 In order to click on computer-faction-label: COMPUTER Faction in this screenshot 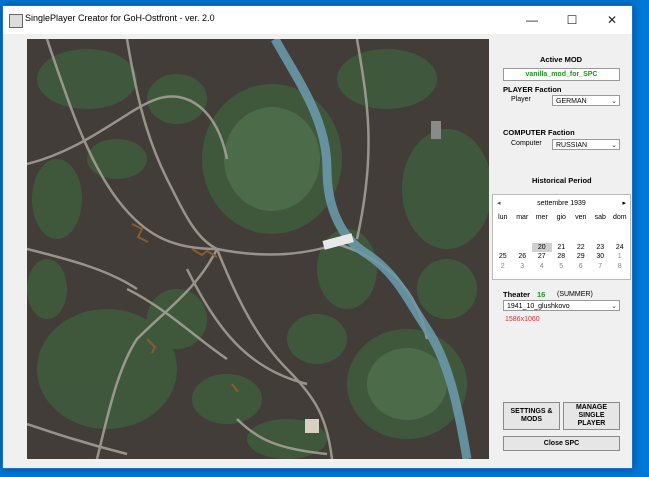, I will do `click(539, 132)`.